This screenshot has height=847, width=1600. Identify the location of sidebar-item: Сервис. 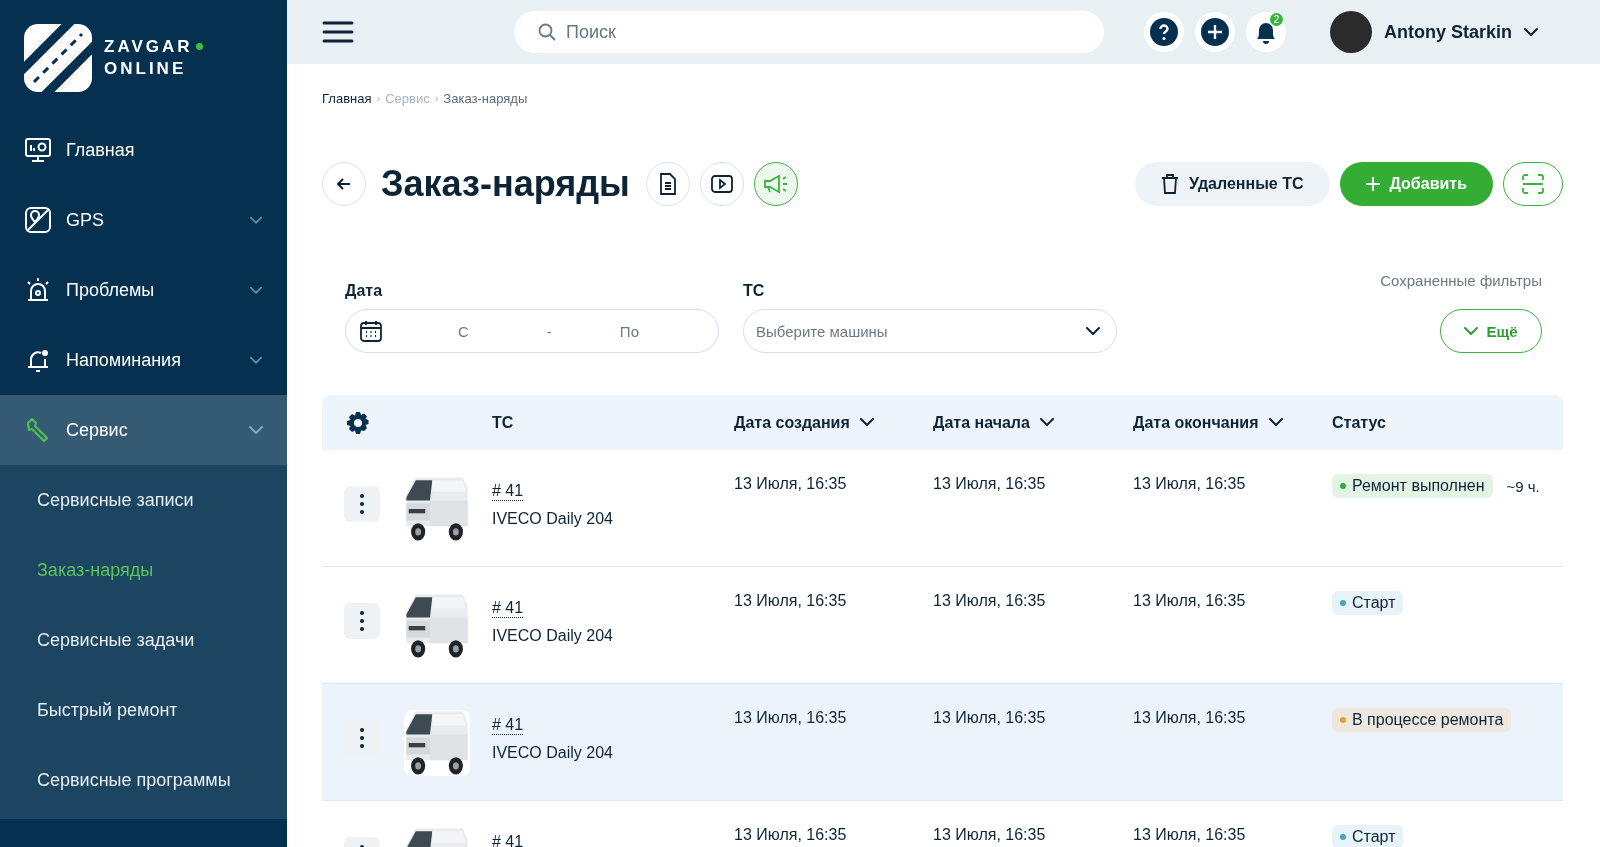
(143, 430).